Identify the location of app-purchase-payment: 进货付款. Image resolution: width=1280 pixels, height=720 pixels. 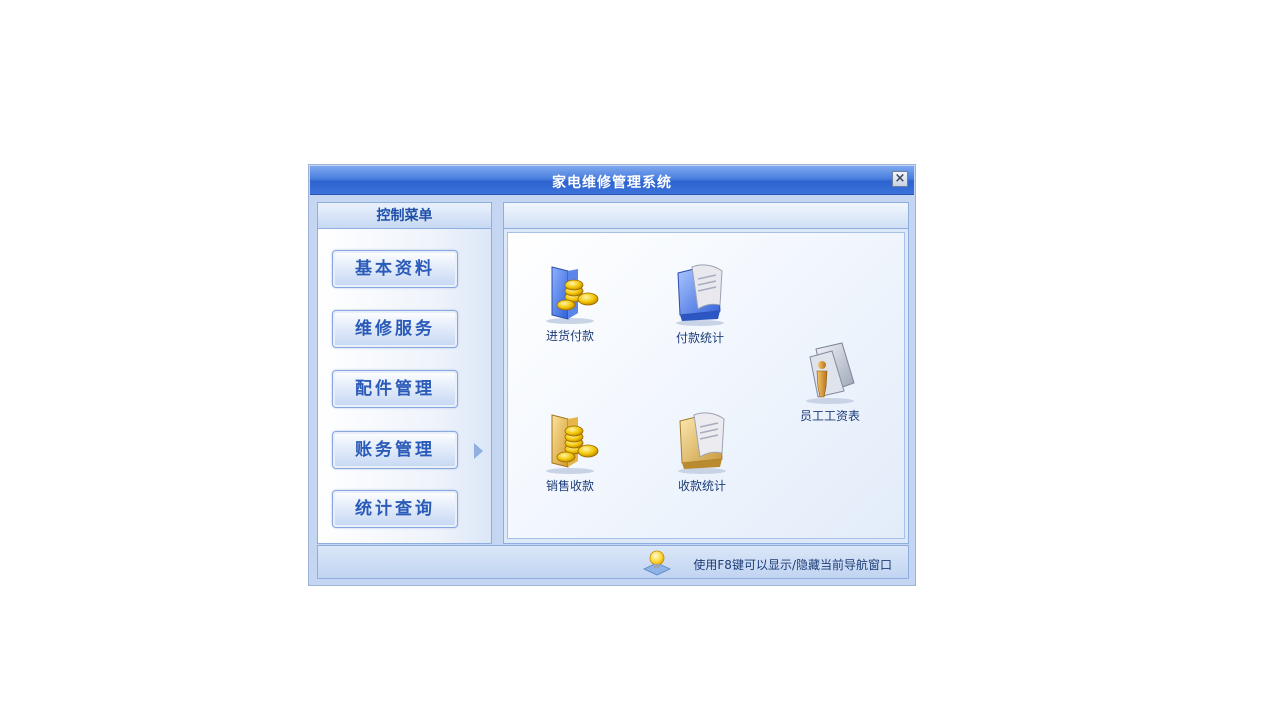
(570, 302).